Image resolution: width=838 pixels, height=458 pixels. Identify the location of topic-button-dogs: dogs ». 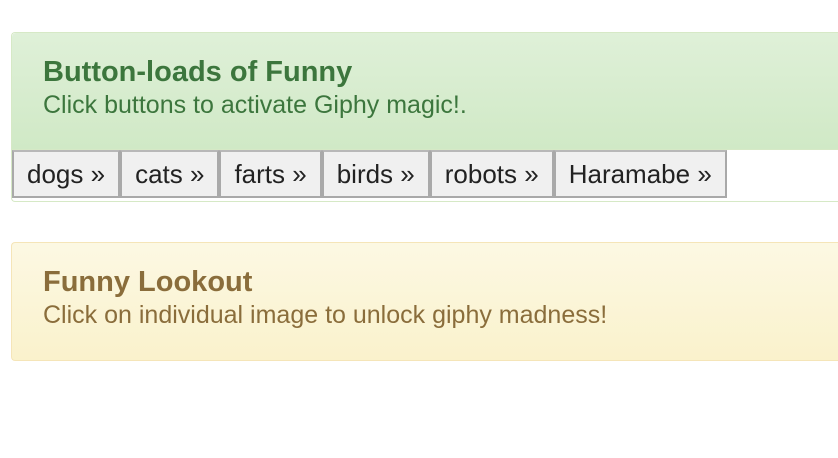
(66, 174).